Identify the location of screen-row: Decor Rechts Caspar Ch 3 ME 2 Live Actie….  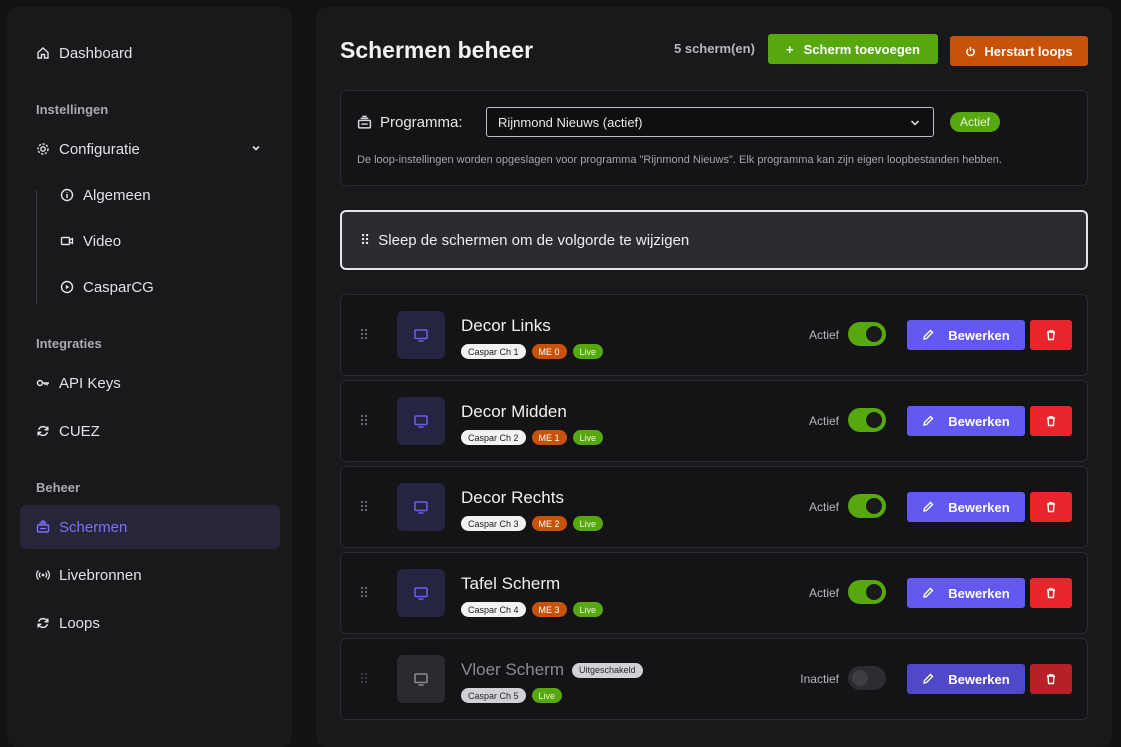
(714, 507).